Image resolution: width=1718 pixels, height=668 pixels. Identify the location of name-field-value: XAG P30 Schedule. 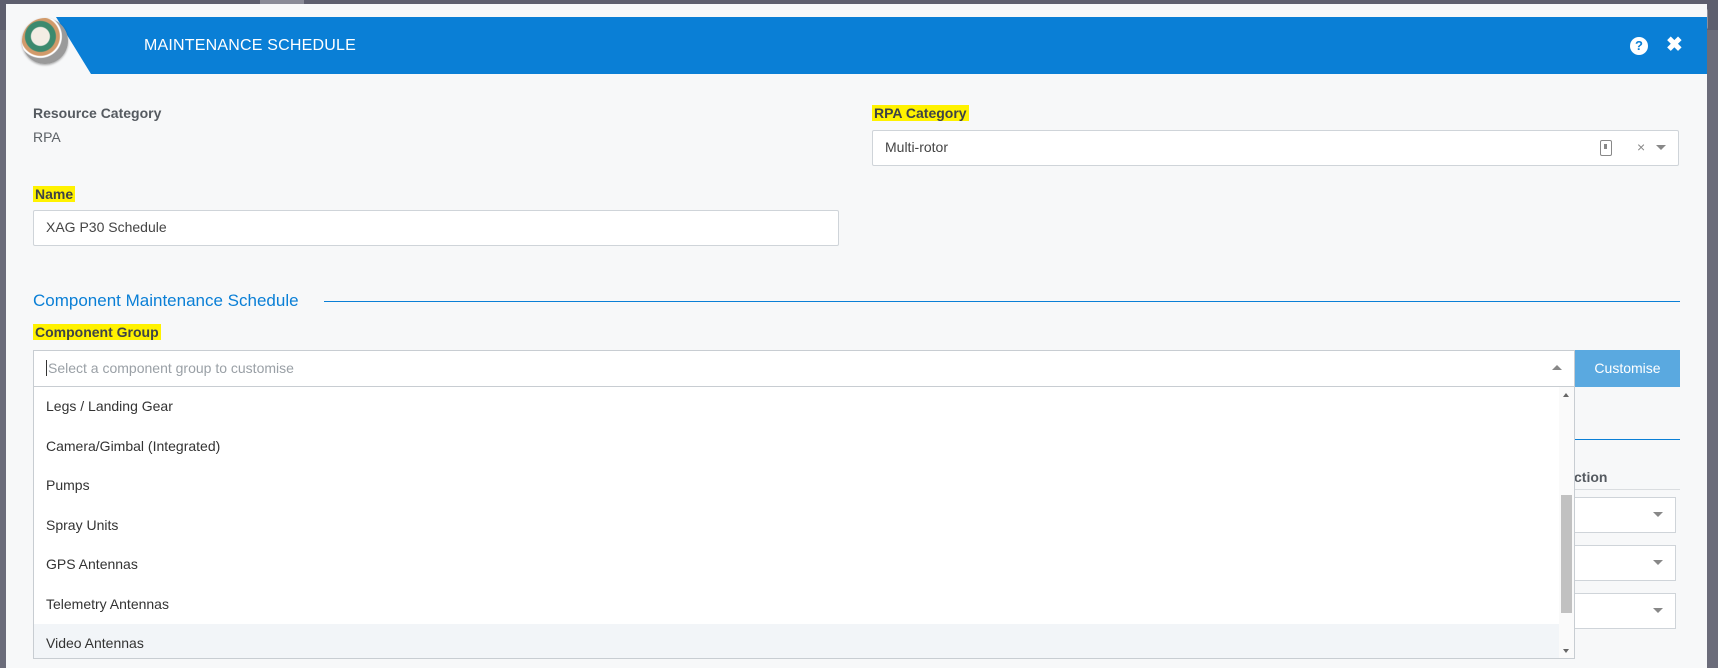
(106, 227).